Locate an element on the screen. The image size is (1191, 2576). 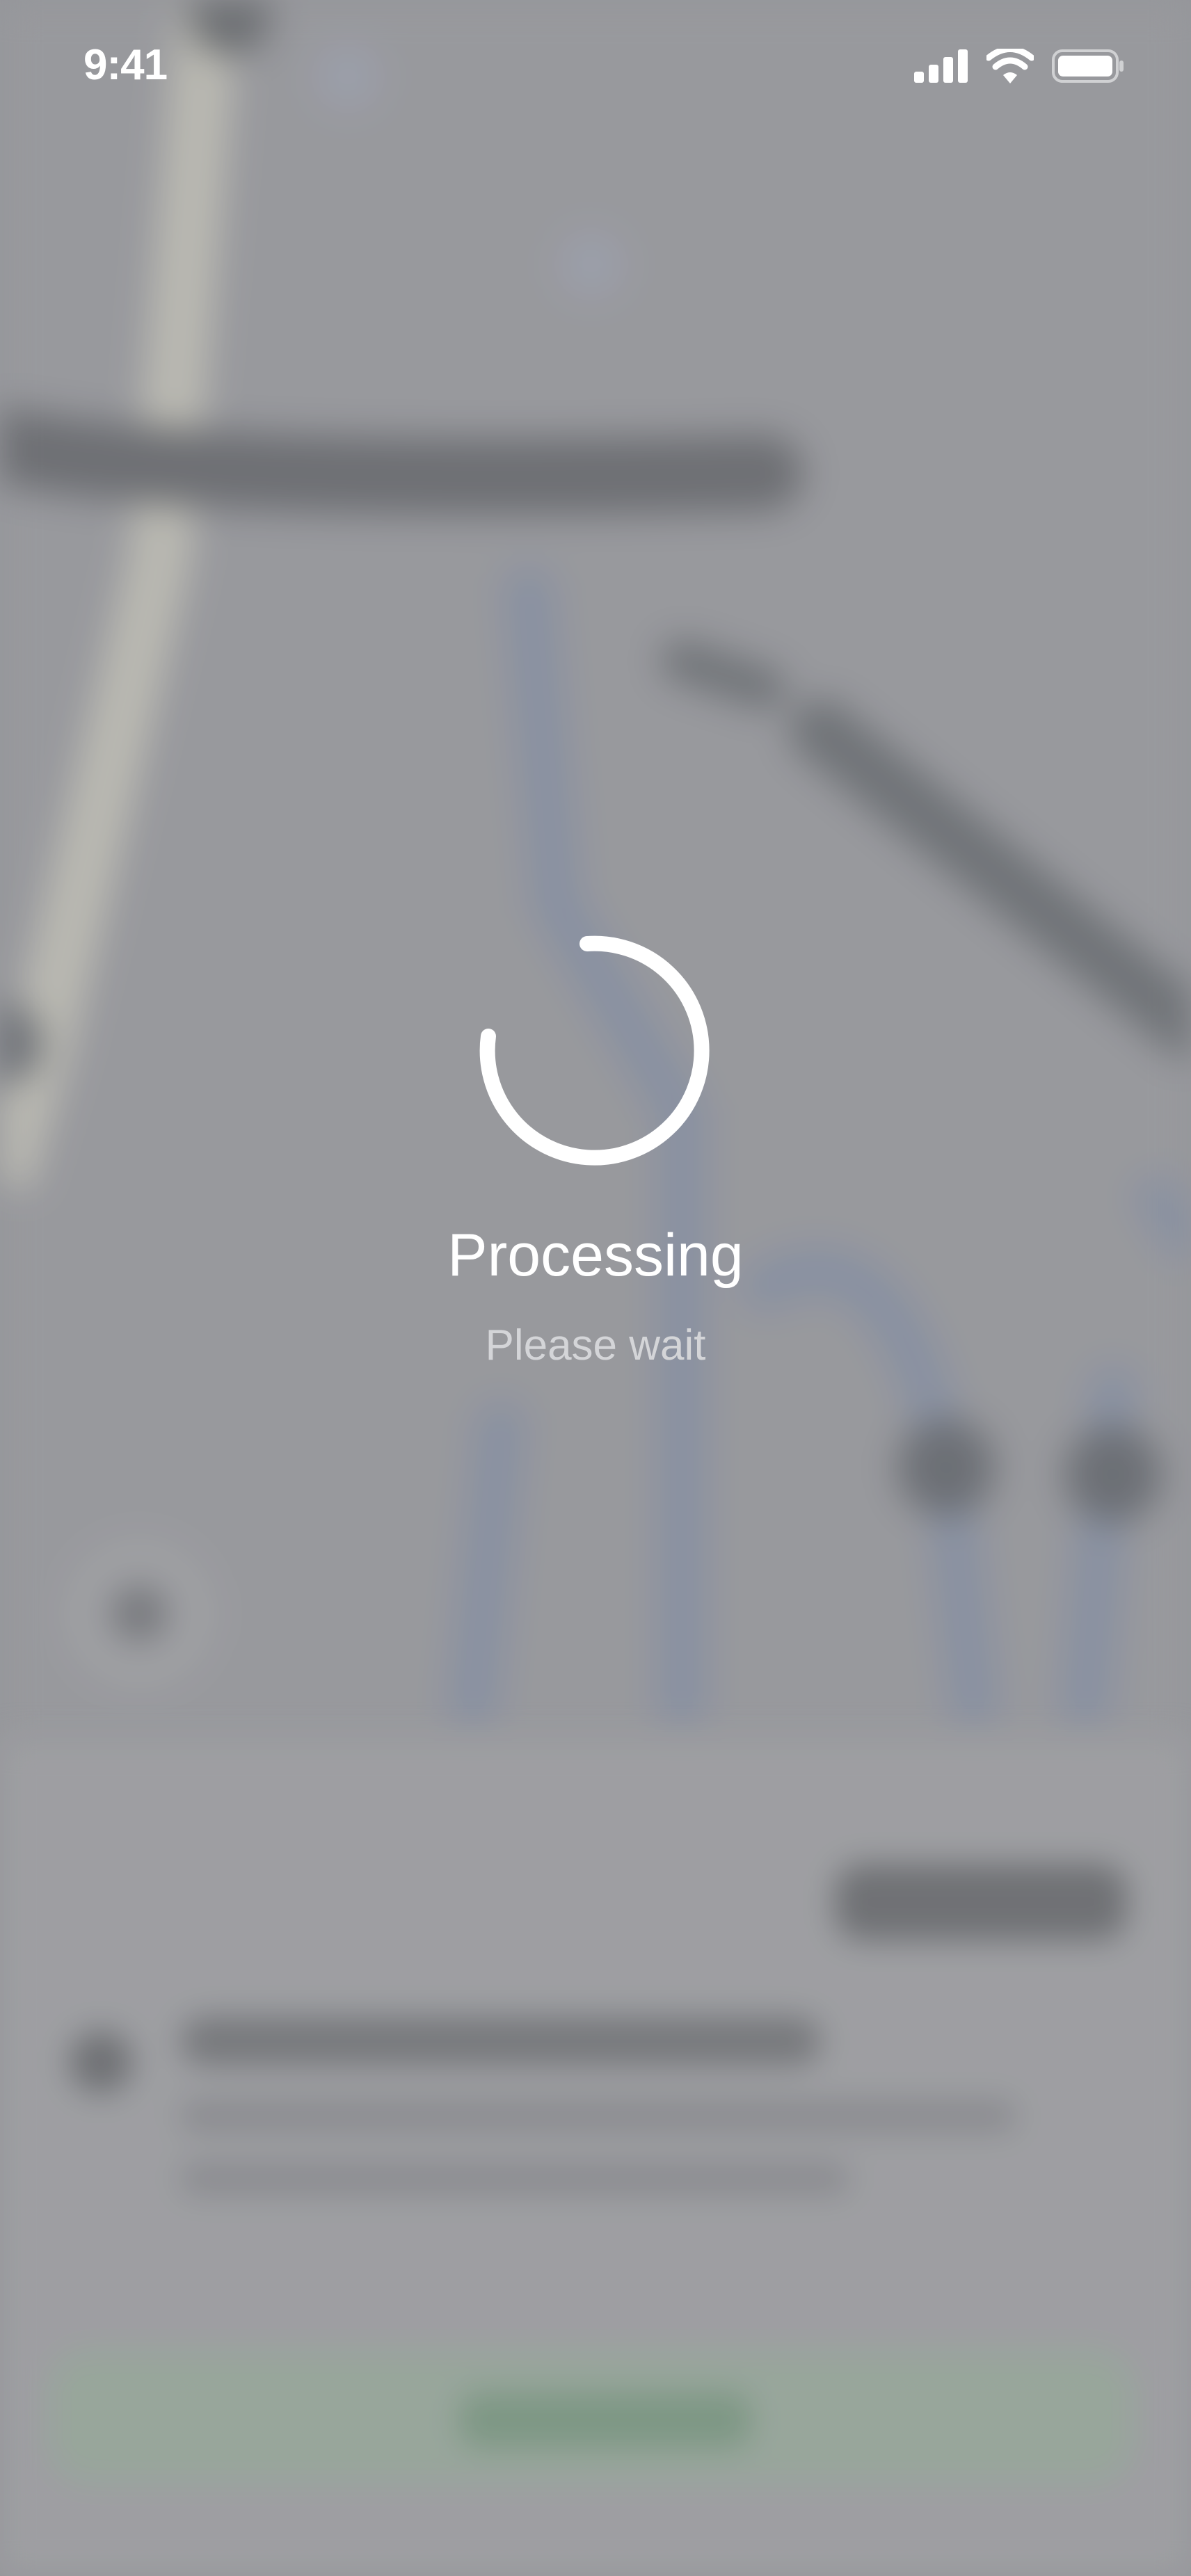
battery-icon is located at coordinates (1088, 68).